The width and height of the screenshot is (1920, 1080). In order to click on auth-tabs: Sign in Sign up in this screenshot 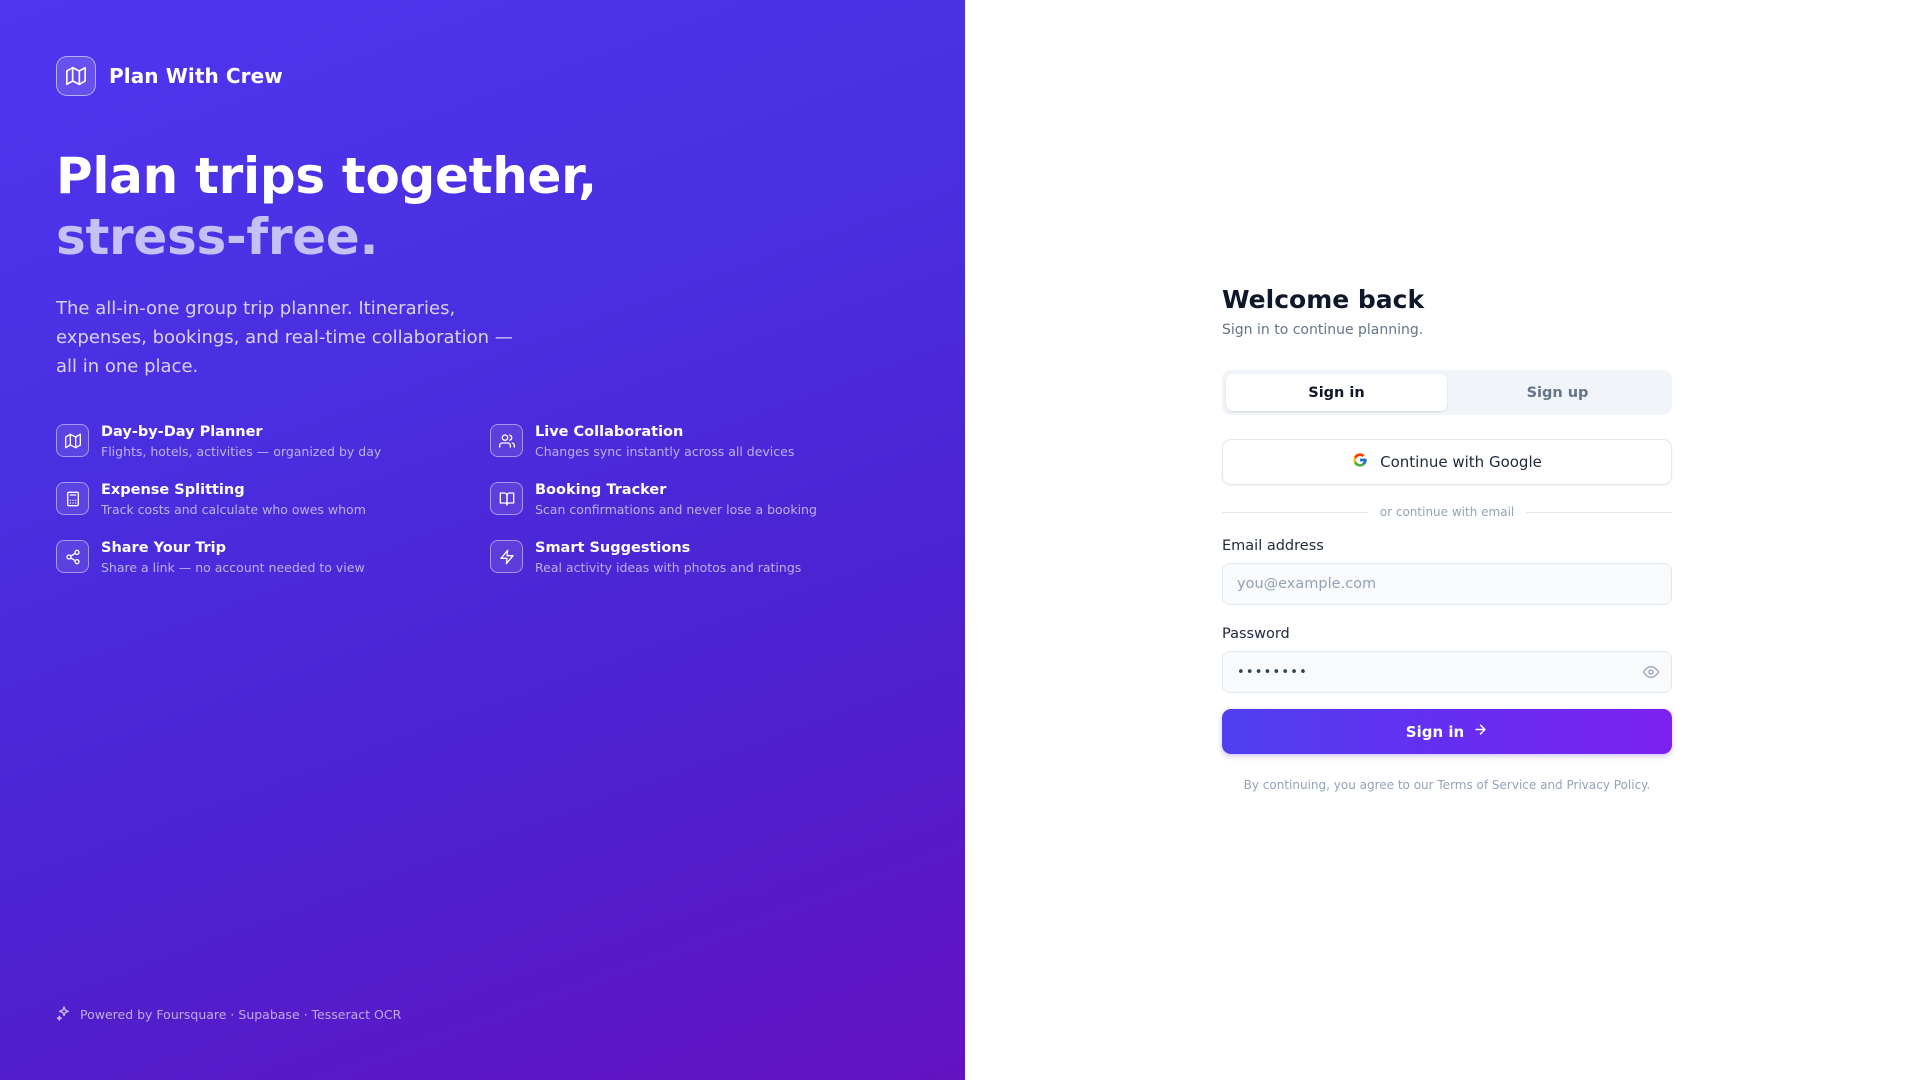, I will do `click(1447, 392)`.